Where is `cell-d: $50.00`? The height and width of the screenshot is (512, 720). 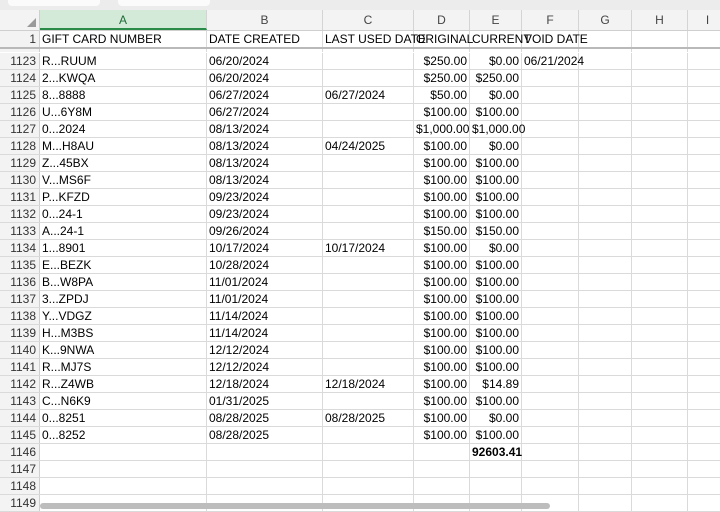
cell-d: $50.00 is located at coordinates (442, 95).